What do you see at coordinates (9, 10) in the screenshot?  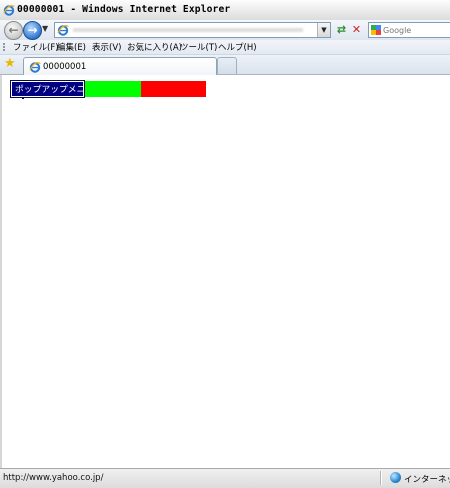 I see `ie-logo-icon` at bounding box center [9, 10].